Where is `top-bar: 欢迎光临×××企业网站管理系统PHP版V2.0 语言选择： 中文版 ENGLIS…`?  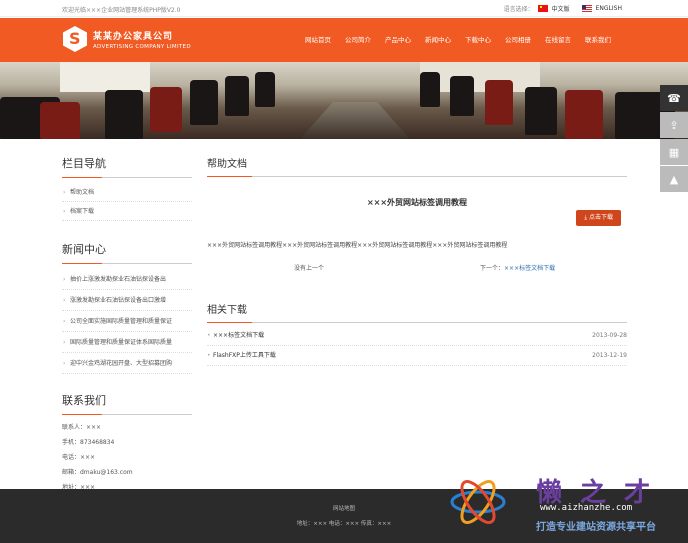 top-bar: 欢迎光临×××企业网站管理系统PHP版V2.0 语言选择： 中文版 ENGLIS… is located at coordinates (344, 8).